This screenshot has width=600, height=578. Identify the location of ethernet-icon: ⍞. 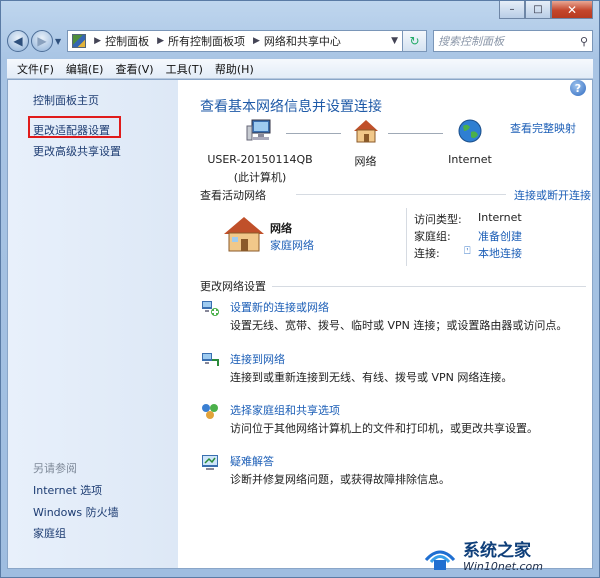
(467, 250).